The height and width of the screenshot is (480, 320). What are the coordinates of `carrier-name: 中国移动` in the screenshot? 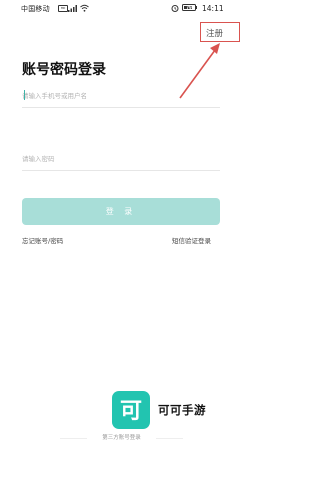 It's located at (35, 9).